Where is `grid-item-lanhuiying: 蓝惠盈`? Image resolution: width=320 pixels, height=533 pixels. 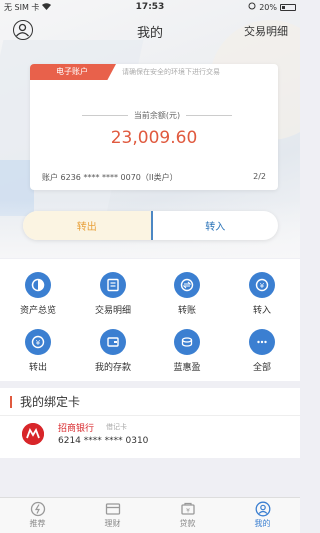 grid-item-lanhuiying: 蓝惠盈 is located at coordinates (187, 351).